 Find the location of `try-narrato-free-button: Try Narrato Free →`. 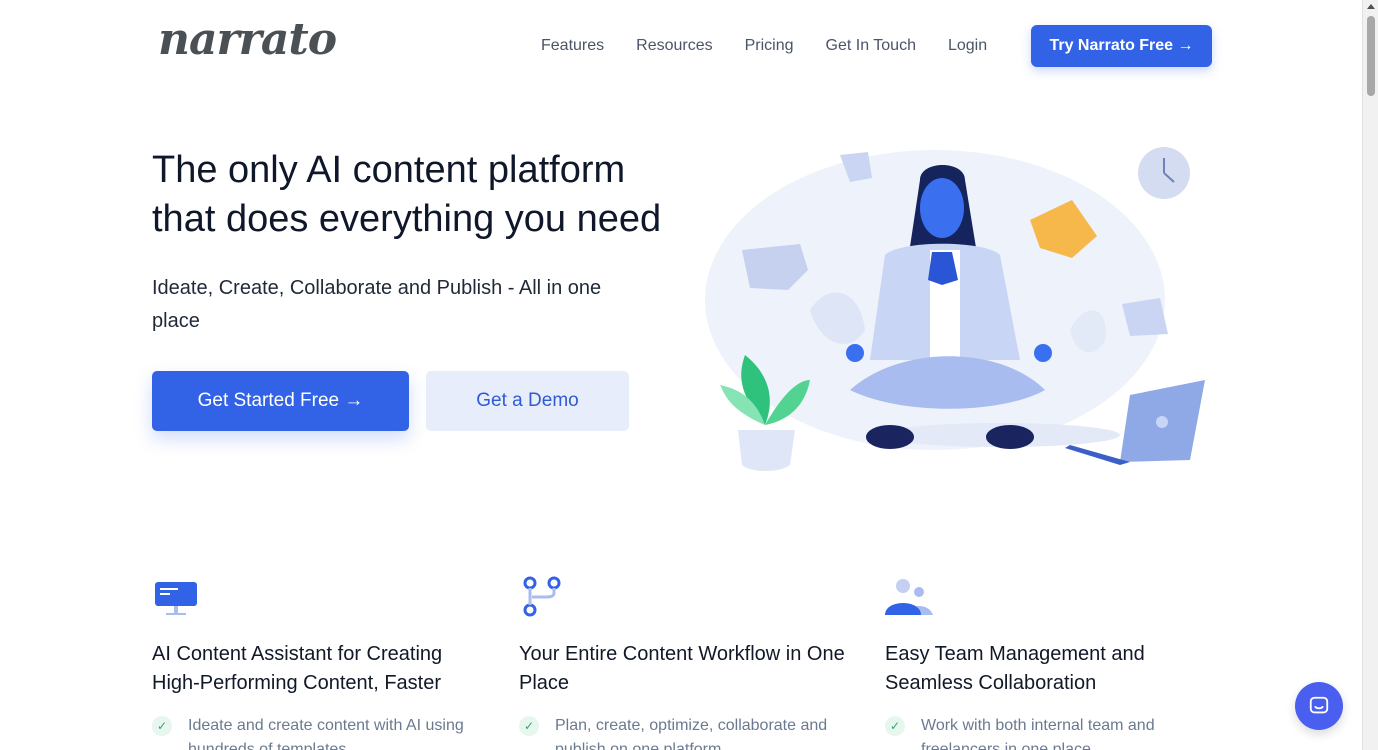

try-narrato-free-button: Try Narrato Free → is located at coordinates (1121, 46).